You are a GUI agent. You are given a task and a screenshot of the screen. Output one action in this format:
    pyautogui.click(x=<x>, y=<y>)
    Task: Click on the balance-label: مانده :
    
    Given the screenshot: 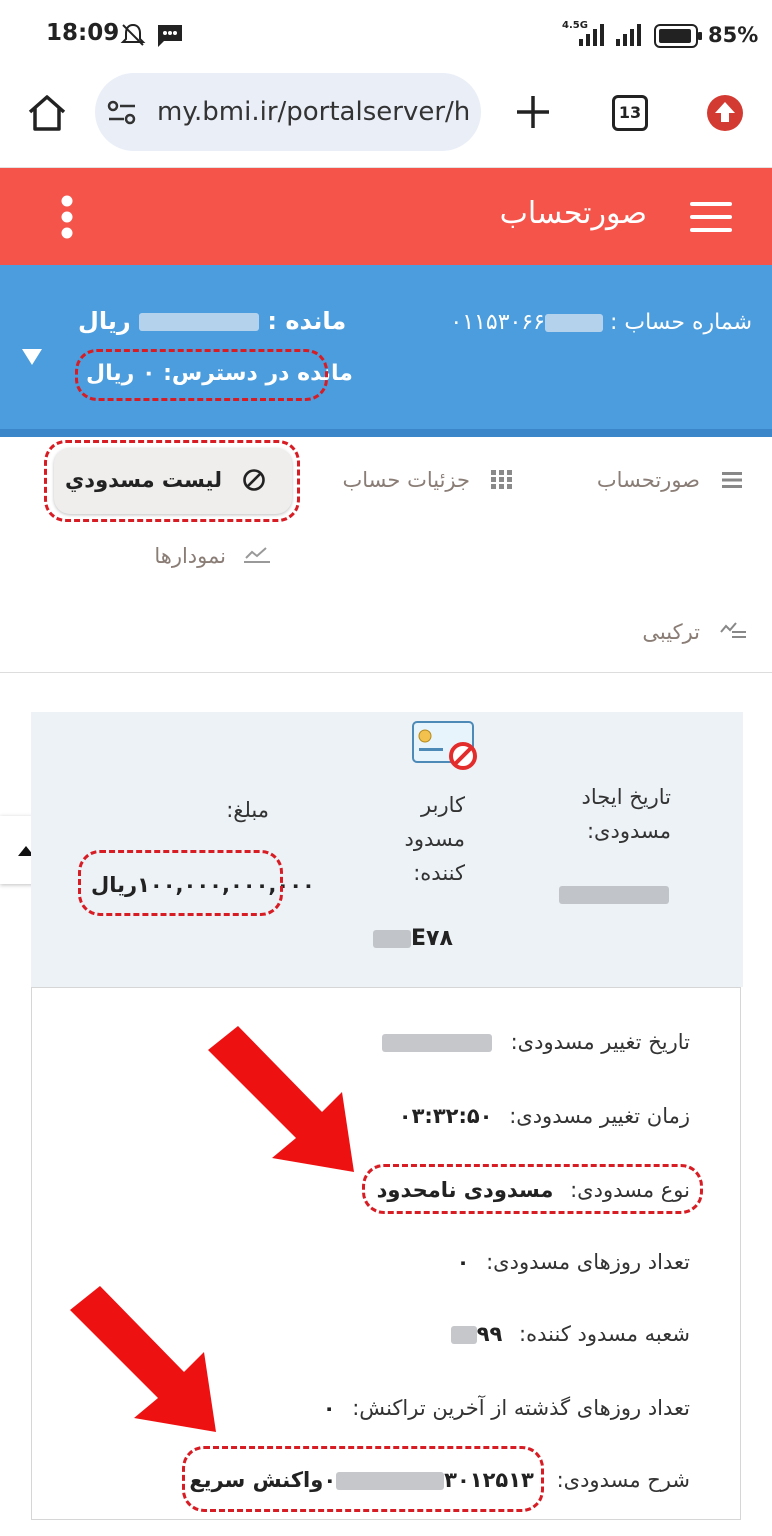 What is the action you would take?
    pyautogui.click(x=307, y=321)
    